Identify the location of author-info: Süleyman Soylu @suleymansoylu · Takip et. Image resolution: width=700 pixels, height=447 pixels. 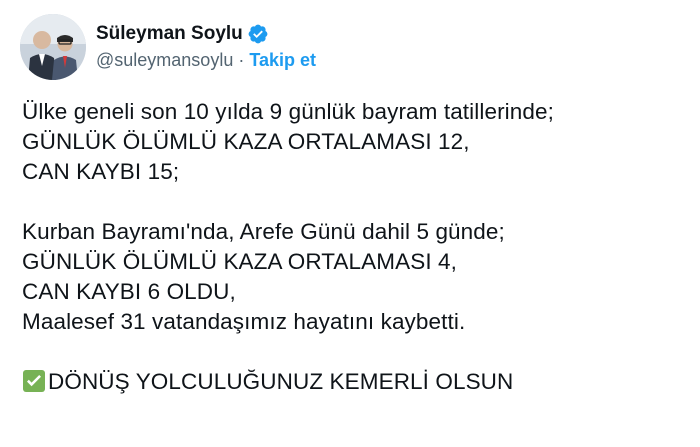
(206, 47).